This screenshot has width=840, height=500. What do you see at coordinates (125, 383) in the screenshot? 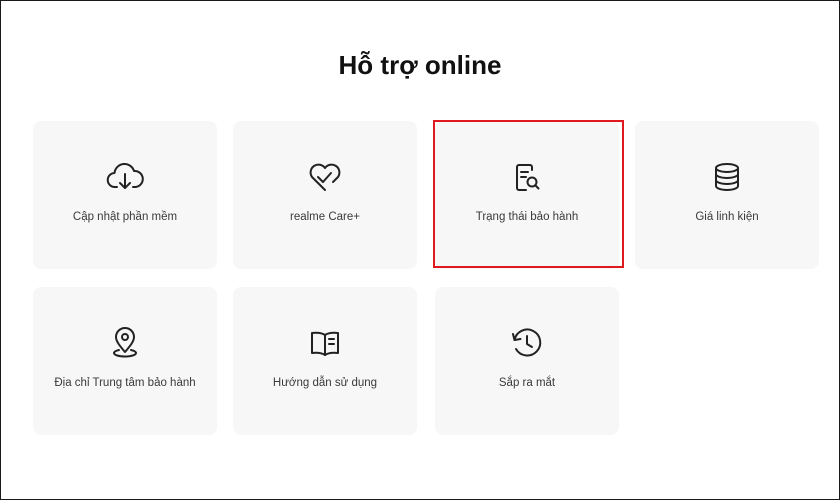
I see `card-label: Địa chỉ Trung tâm bảo hành` at bounding box center [125, 383].